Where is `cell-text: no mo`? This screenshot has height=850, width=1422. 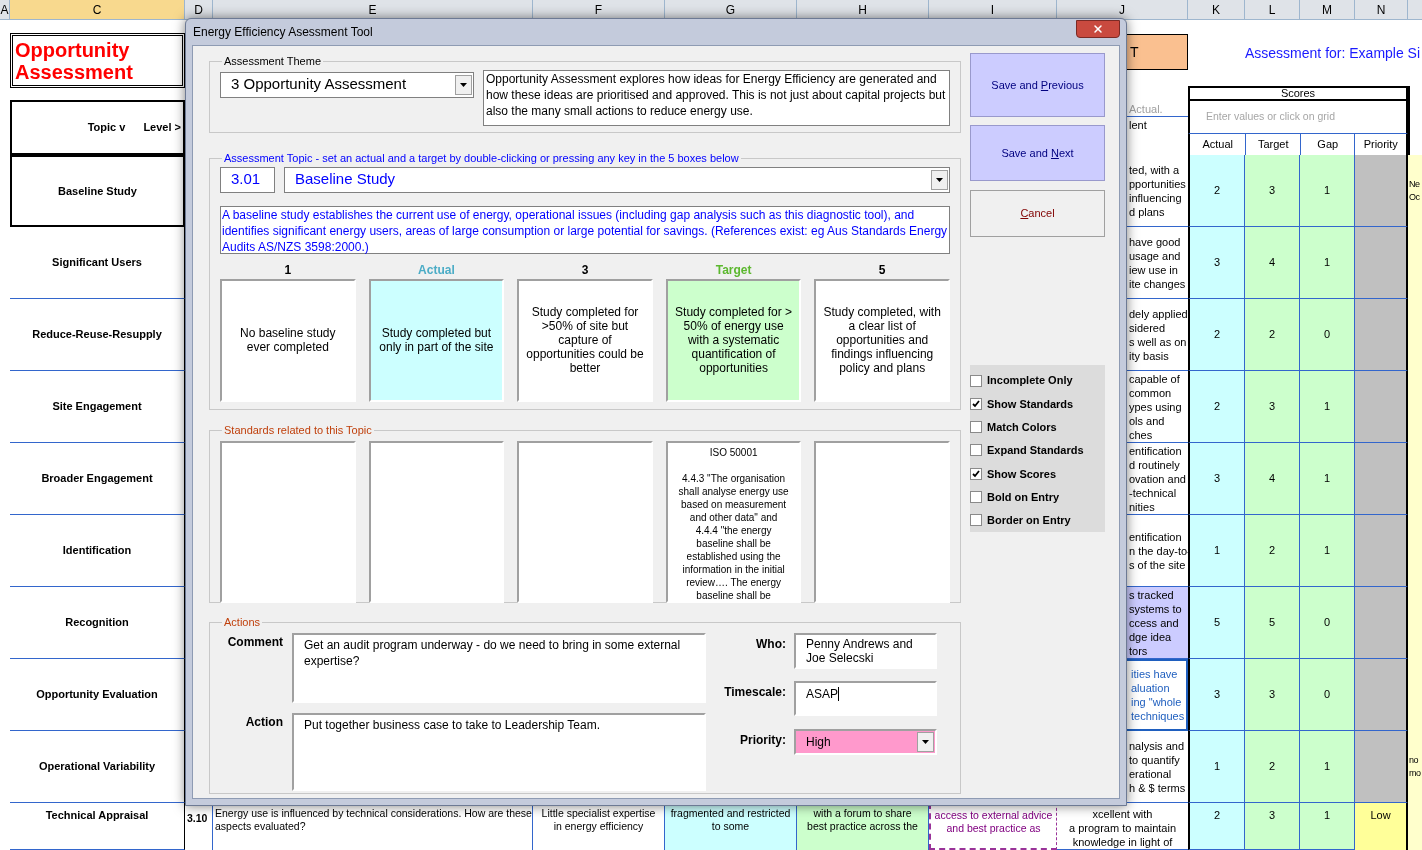
cell-text: no mo is located at coordinates (1415, 767).